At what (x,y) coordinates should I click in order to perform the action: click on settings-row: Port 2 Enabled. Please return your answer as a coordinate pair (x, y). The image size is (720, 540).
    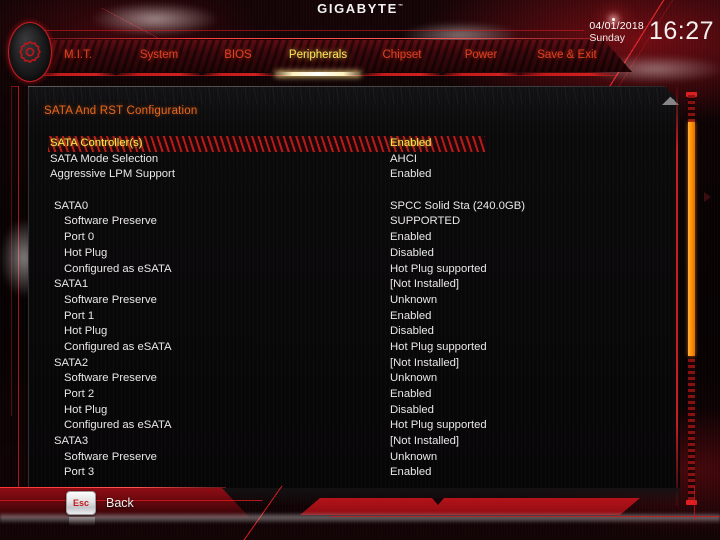
    Looking at the image, I should click on (354, 395).